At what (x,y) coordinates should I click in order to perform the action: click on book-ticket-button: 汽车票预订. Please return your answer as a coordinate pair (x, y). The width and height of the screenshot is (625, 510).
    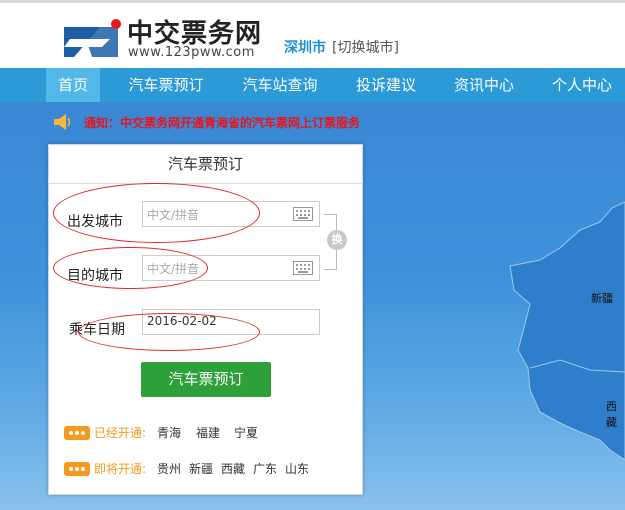
    Looking at the image, I should click on (206, 379).